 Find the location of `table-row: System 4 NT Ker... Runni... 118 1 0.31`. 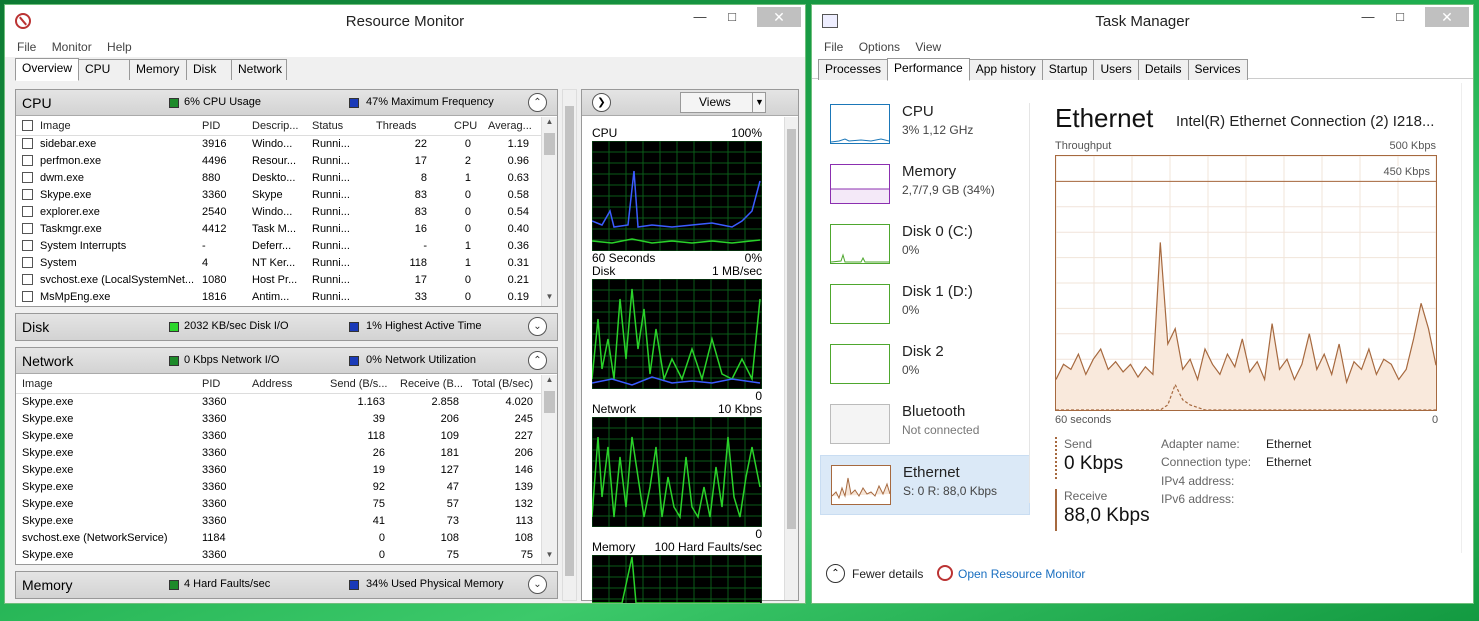

table-row: System 4 NT Ker... Runni... 118 1 0.31 is located at coordinates (286, 263).